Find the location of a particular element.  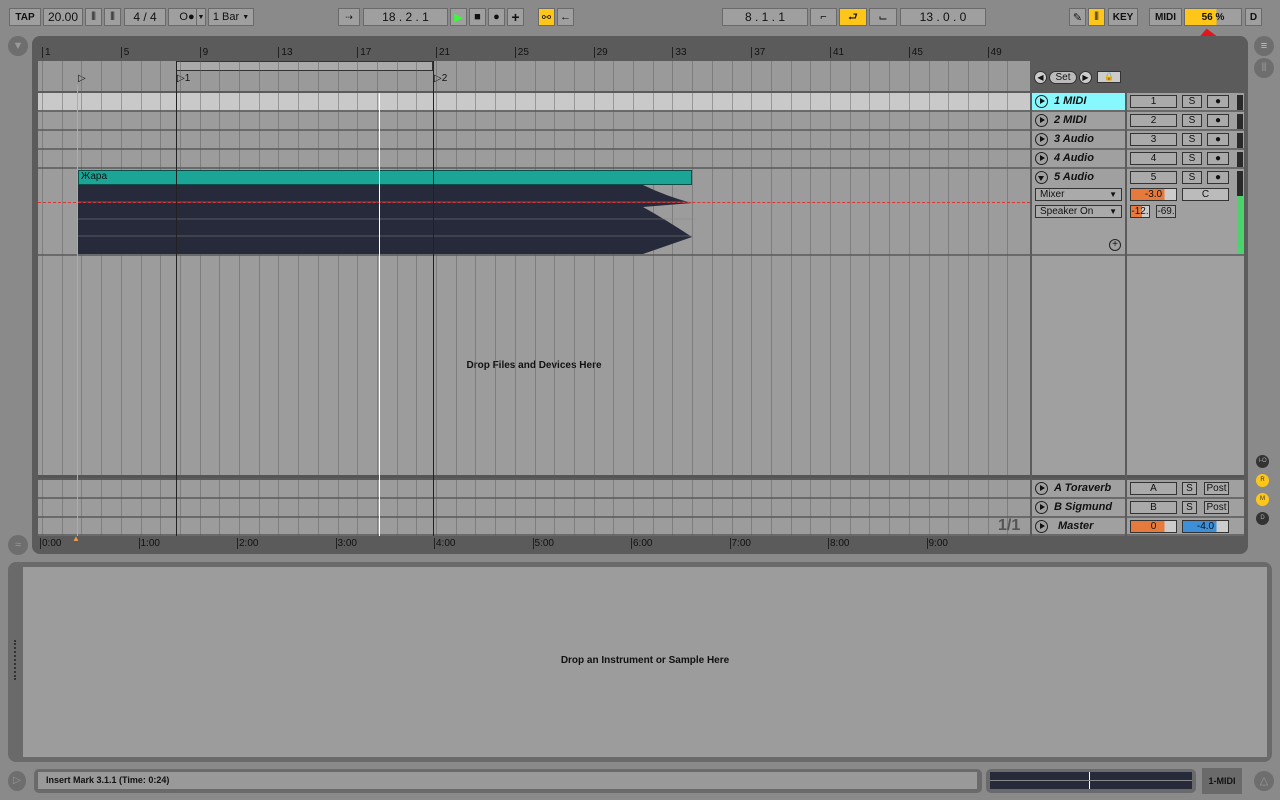

tempo-field: 20.00 is located at coordinates (63, 17).